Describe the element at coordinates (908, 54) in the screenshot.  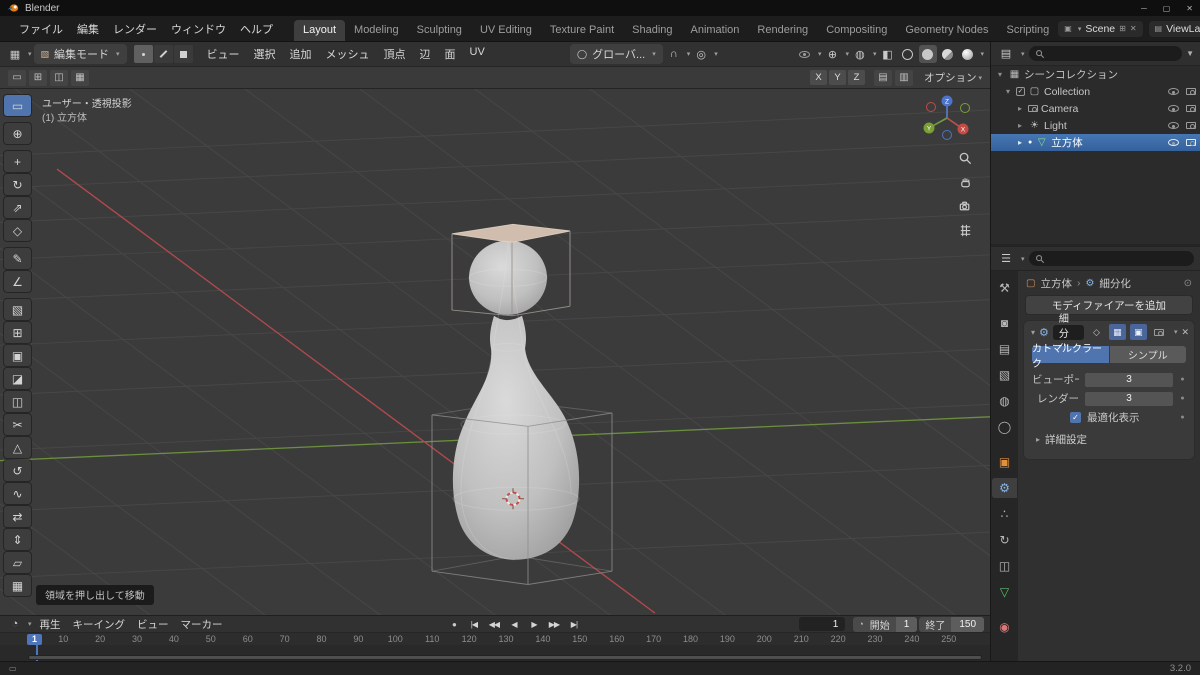
I see `shading-wireframe-button` at that location.